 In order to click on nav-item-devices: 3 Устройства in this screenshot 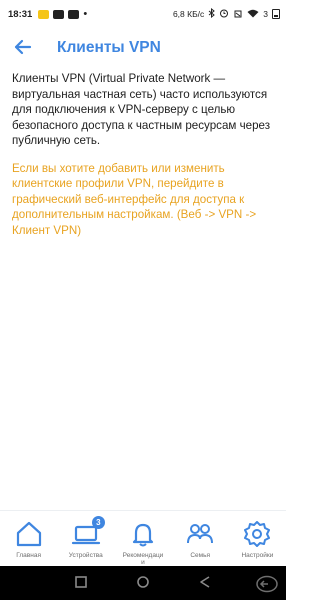, I will do `click(85, 538)`.